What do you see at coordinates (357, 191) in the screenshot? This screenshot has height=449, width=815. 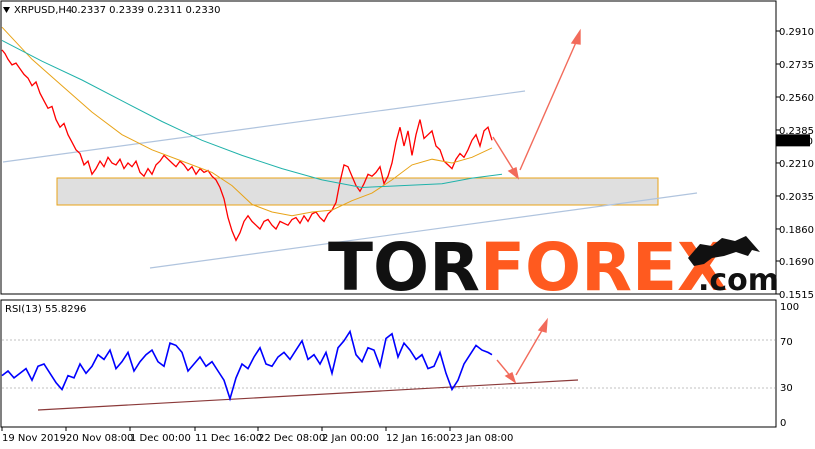 I see `support-zone` at bounding box center [357, 191].